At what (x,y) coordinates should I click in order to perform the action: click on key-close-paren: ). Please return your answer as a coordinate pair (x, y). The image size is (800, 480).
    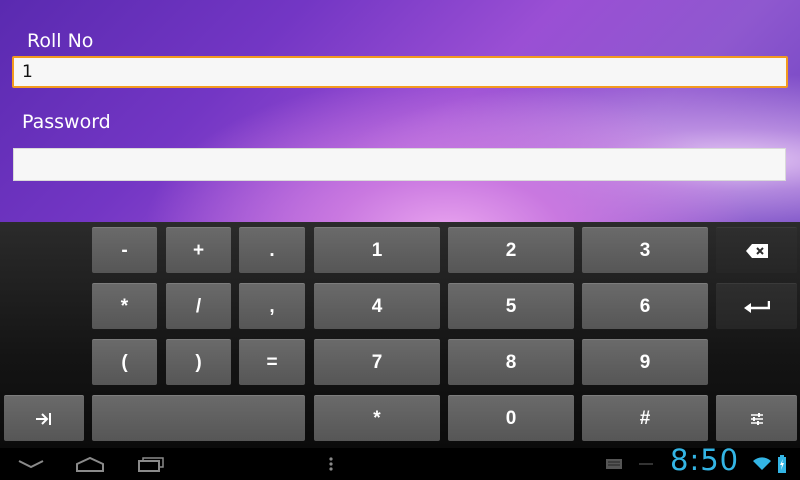
    Looking at the image, I should click on (198, 362).